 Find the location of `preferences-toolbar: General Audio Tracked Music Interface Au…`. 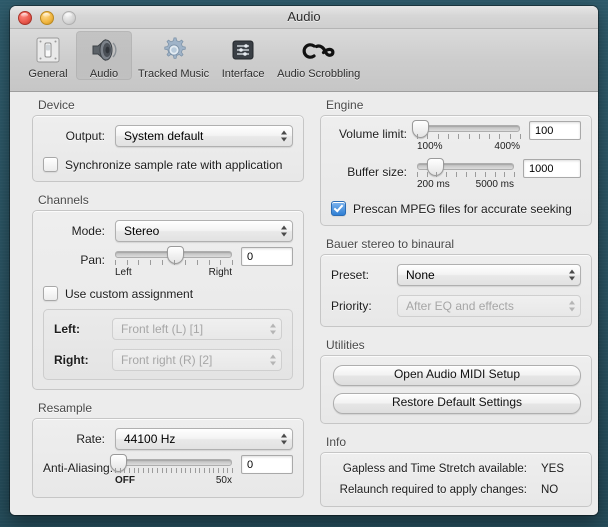

preferences-toolbar: General Audio Tracked Music Interface Au… is located at coordinates (304, 60).